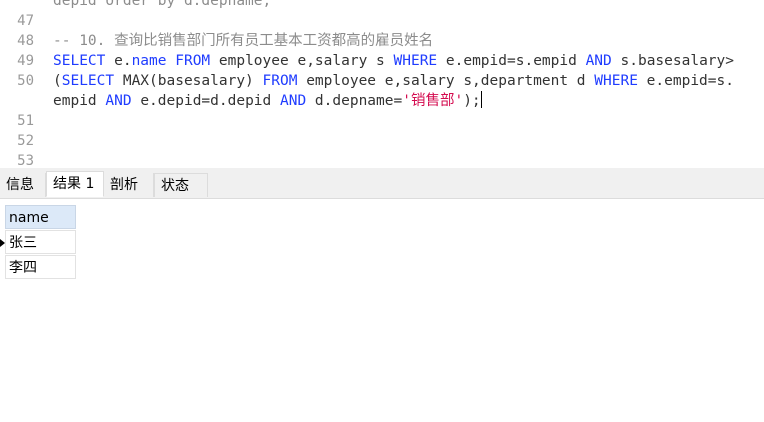 The width and height of the screenshot is (764, 422). What do you see at coordinates (481, 99) in the screenshot?
I see `text-cursor` at bounding box center [481, 99].